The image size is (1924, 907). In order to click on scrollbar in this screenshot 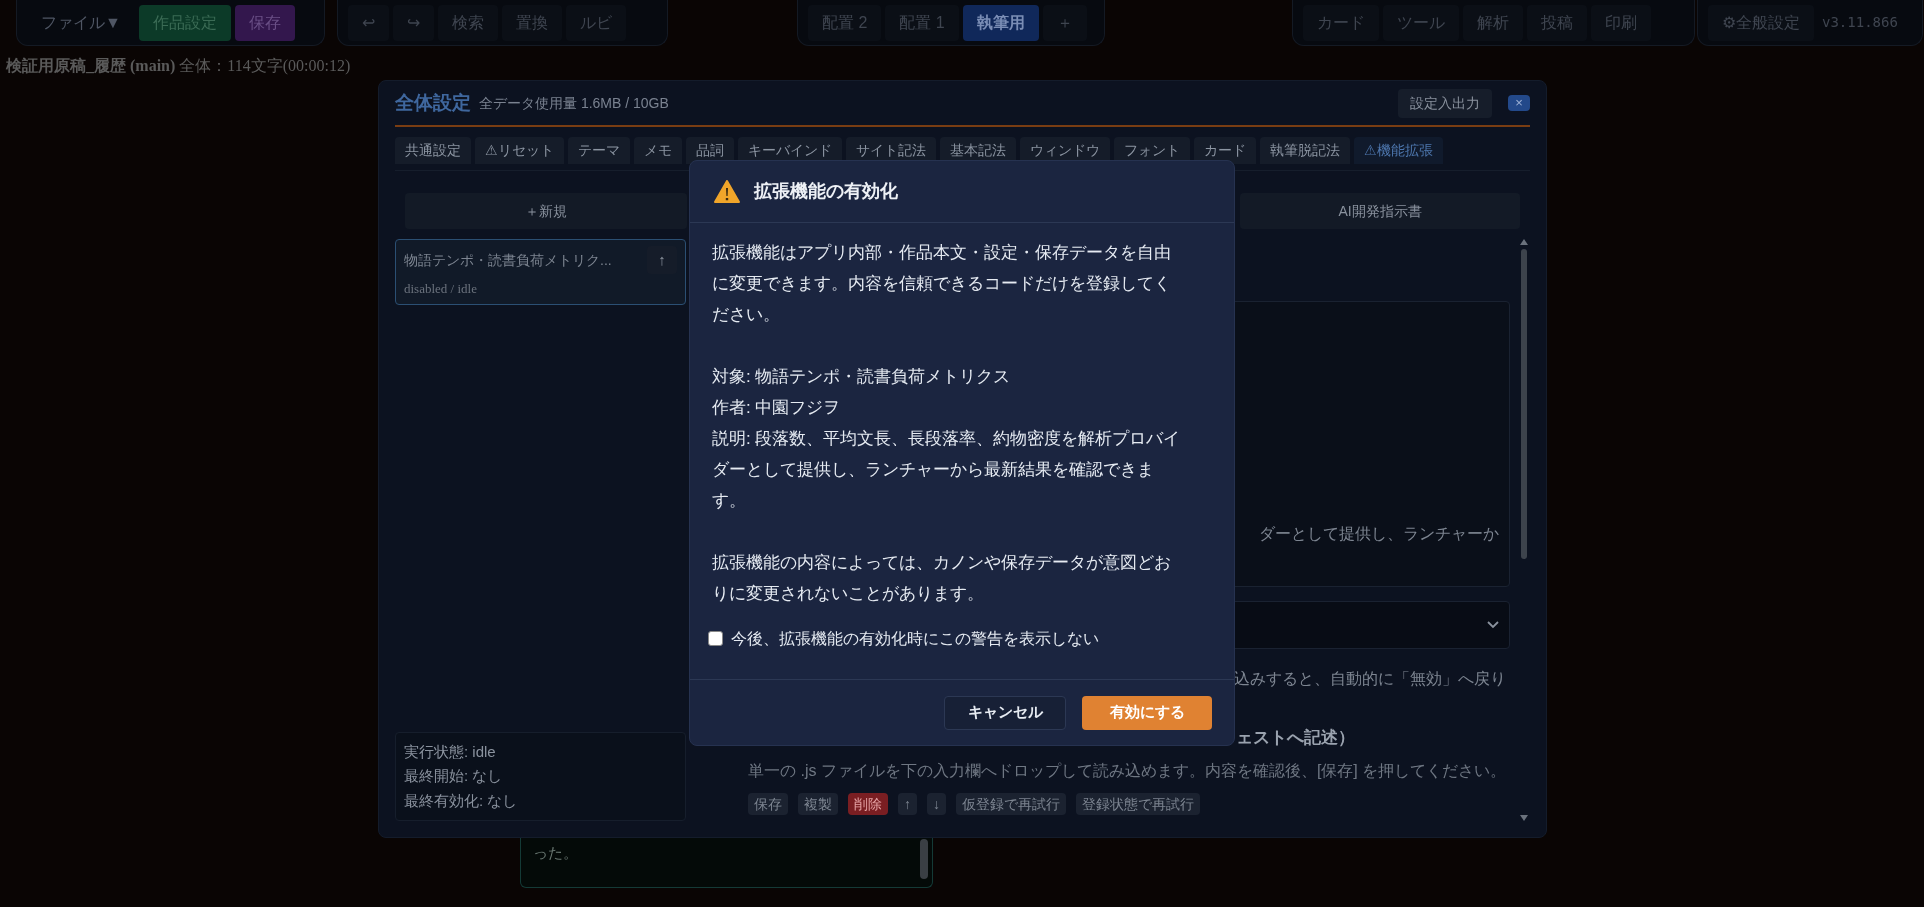, I will do `click(924, 859)`.